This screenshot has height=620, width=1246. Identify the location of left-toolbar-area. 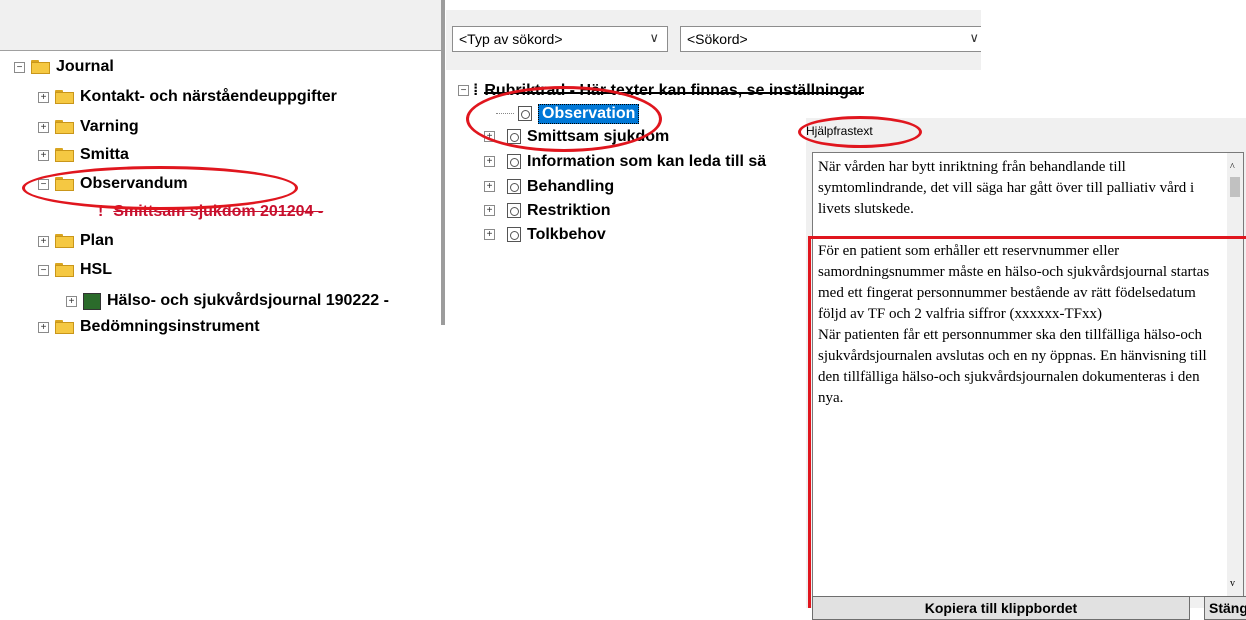
(222, 25).